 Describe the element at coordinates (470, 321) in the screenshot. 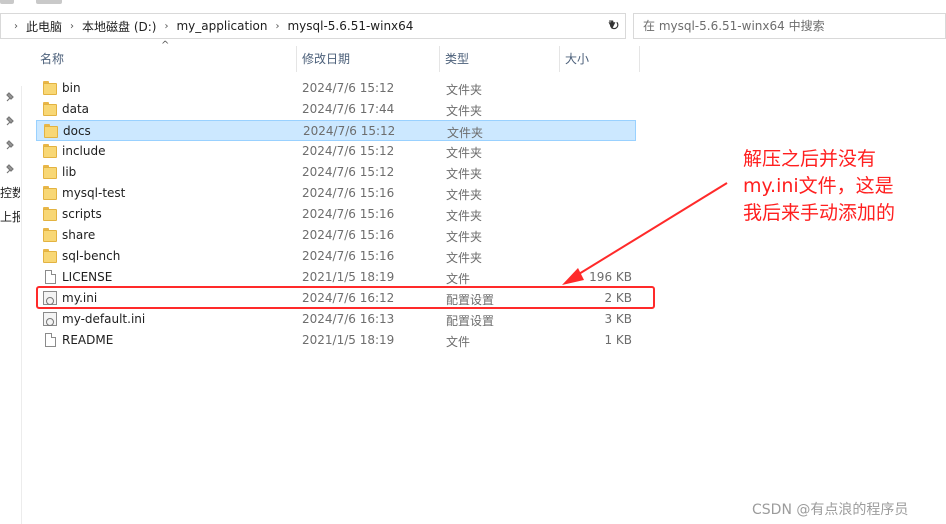

I see `file-type: 配置设置` at that location.